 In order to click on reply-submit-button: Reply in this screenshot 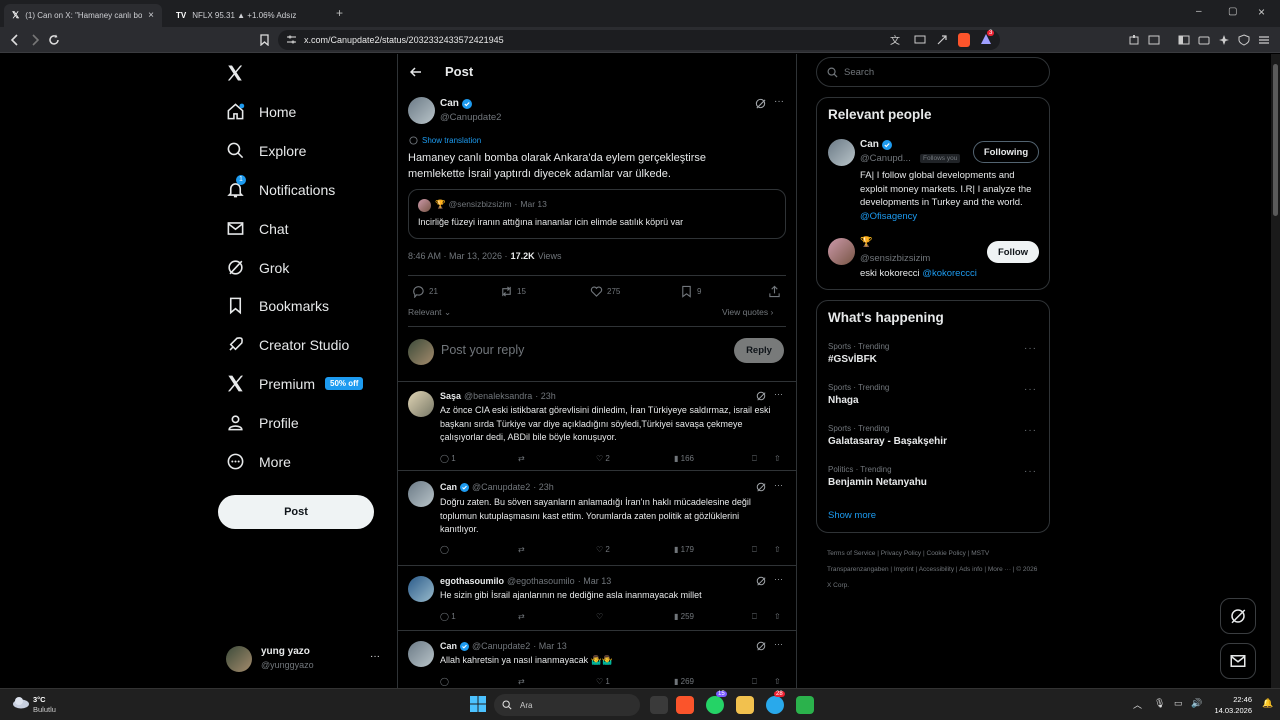, I will do `click(759, 350)`.